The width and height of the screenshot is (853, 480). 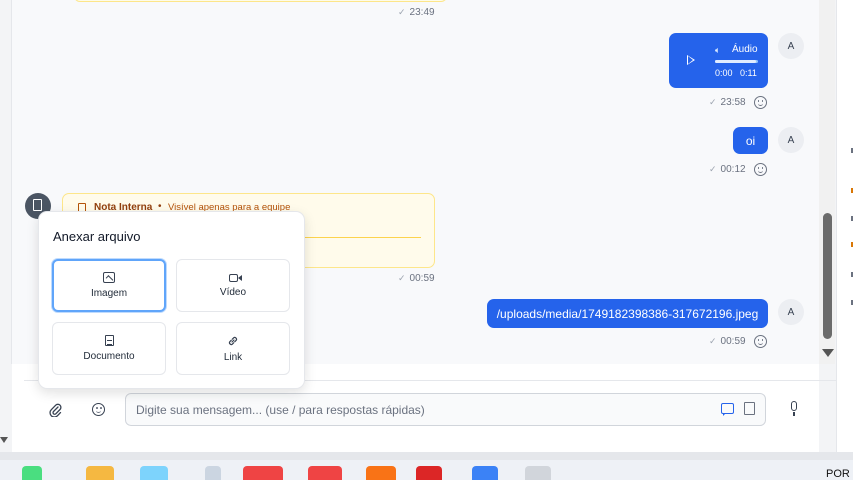 What do you see at coordinates (109, 285) in the screenshot?
I see `attach-image-option: Imagem` at bounding box center [109, 285].